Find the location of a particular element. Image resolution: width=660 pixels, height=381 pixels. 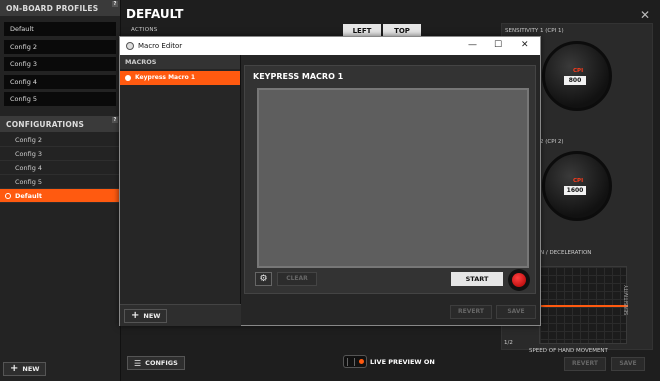

save-button: SAVE is located at coordinates (628, 364).